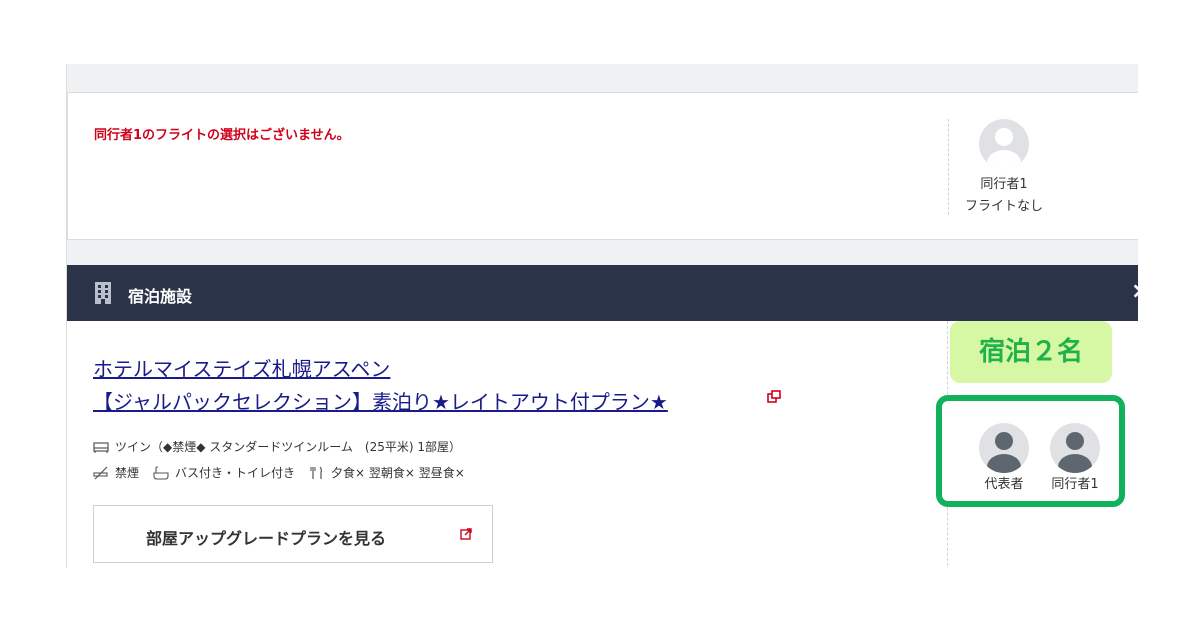  Describe the element at coordinates (1004, 184) in the screenshot. I see `companion-name: 同行者1` at that location.